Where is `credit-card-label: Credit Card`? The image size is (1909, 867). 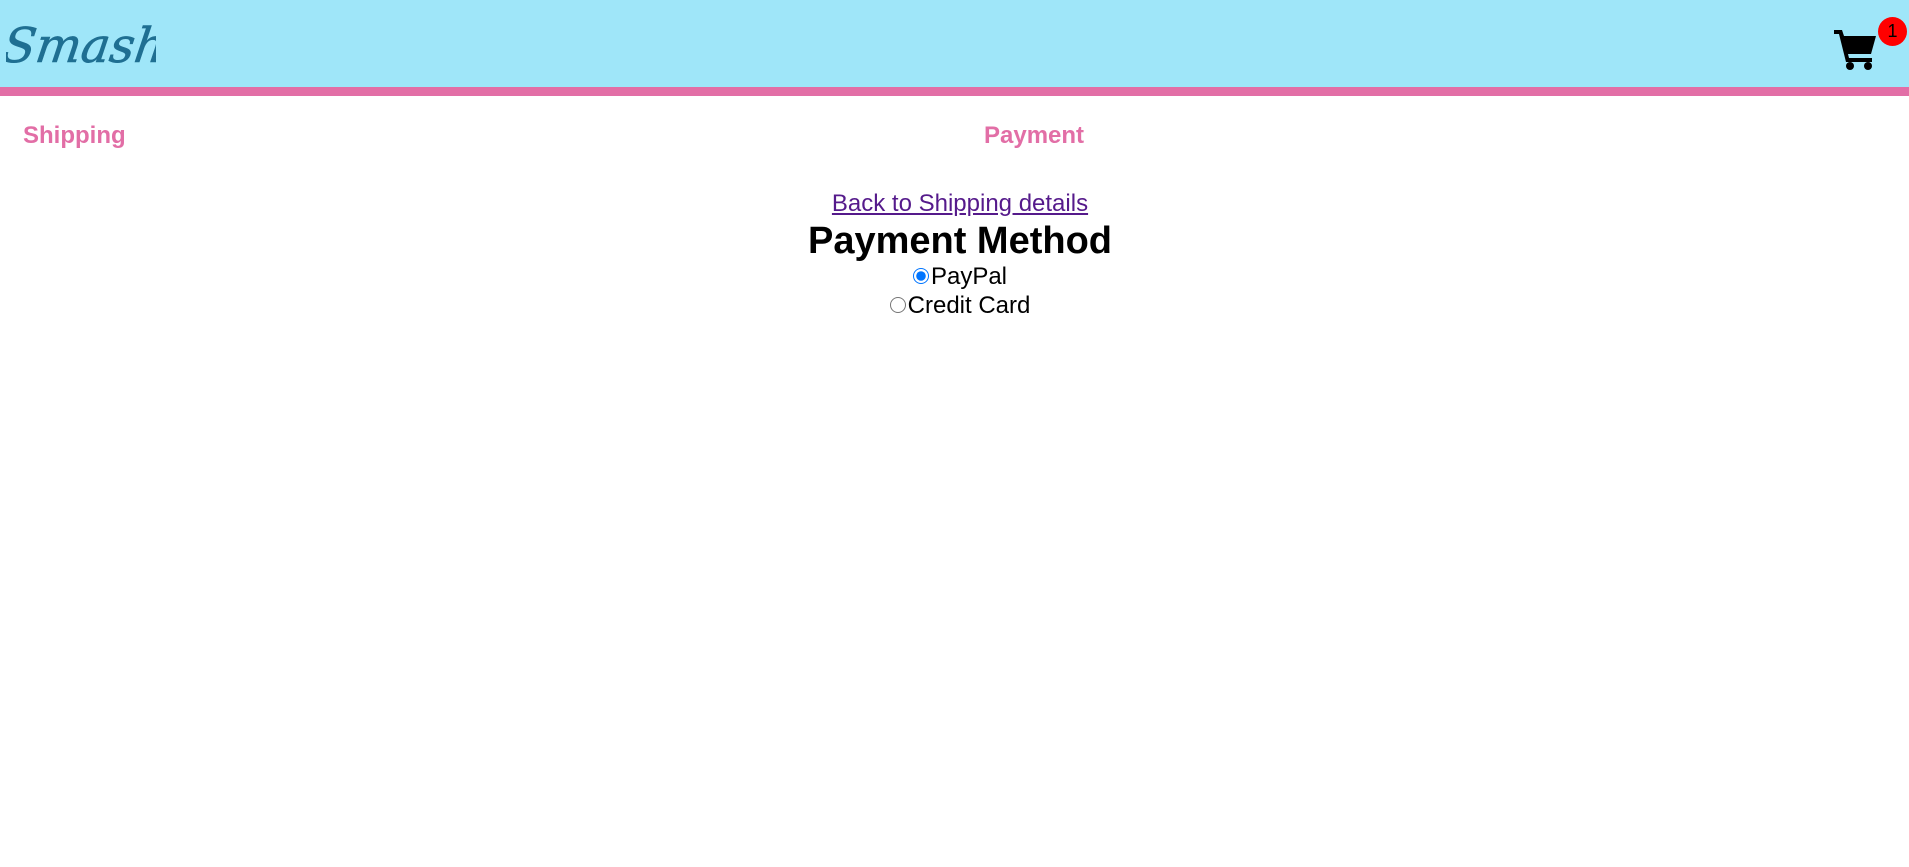
credit-card-label: Credit Card is located at coordinates (969, 305).